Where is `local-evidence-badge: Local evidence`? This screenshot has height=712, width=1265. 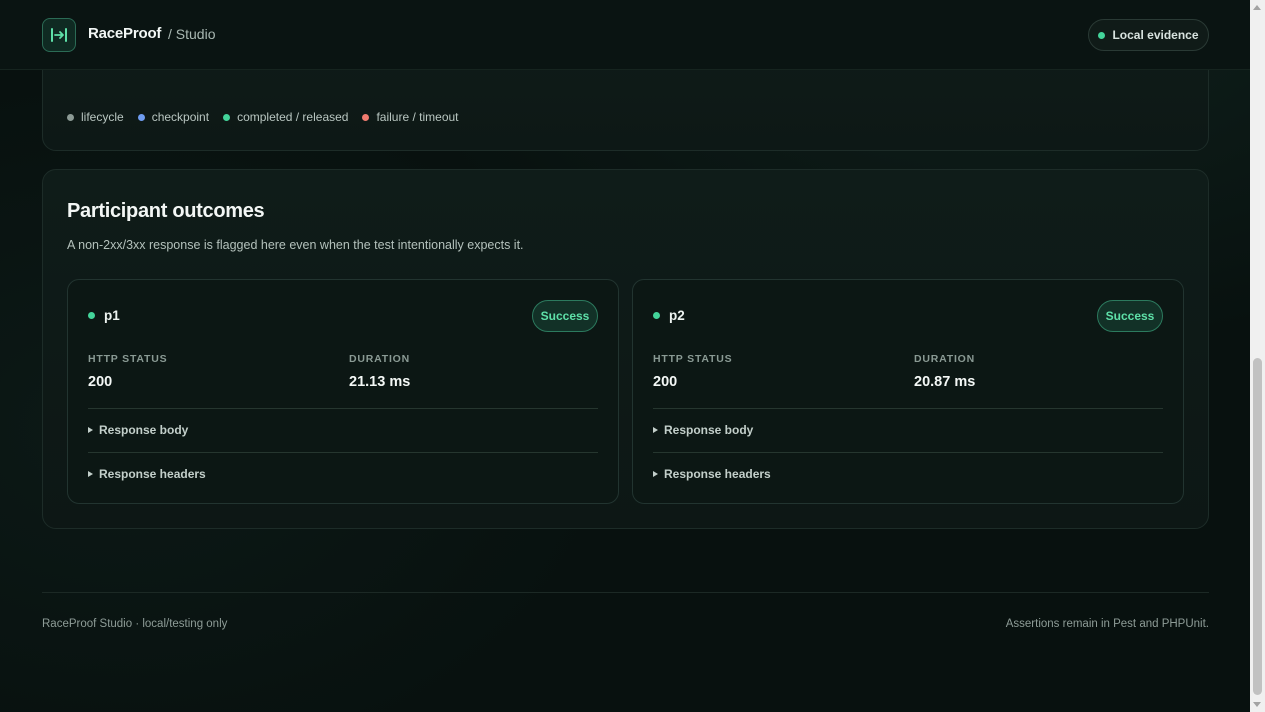
local-evidence-badge: Local evidence is located at coordinates (1148, 35).